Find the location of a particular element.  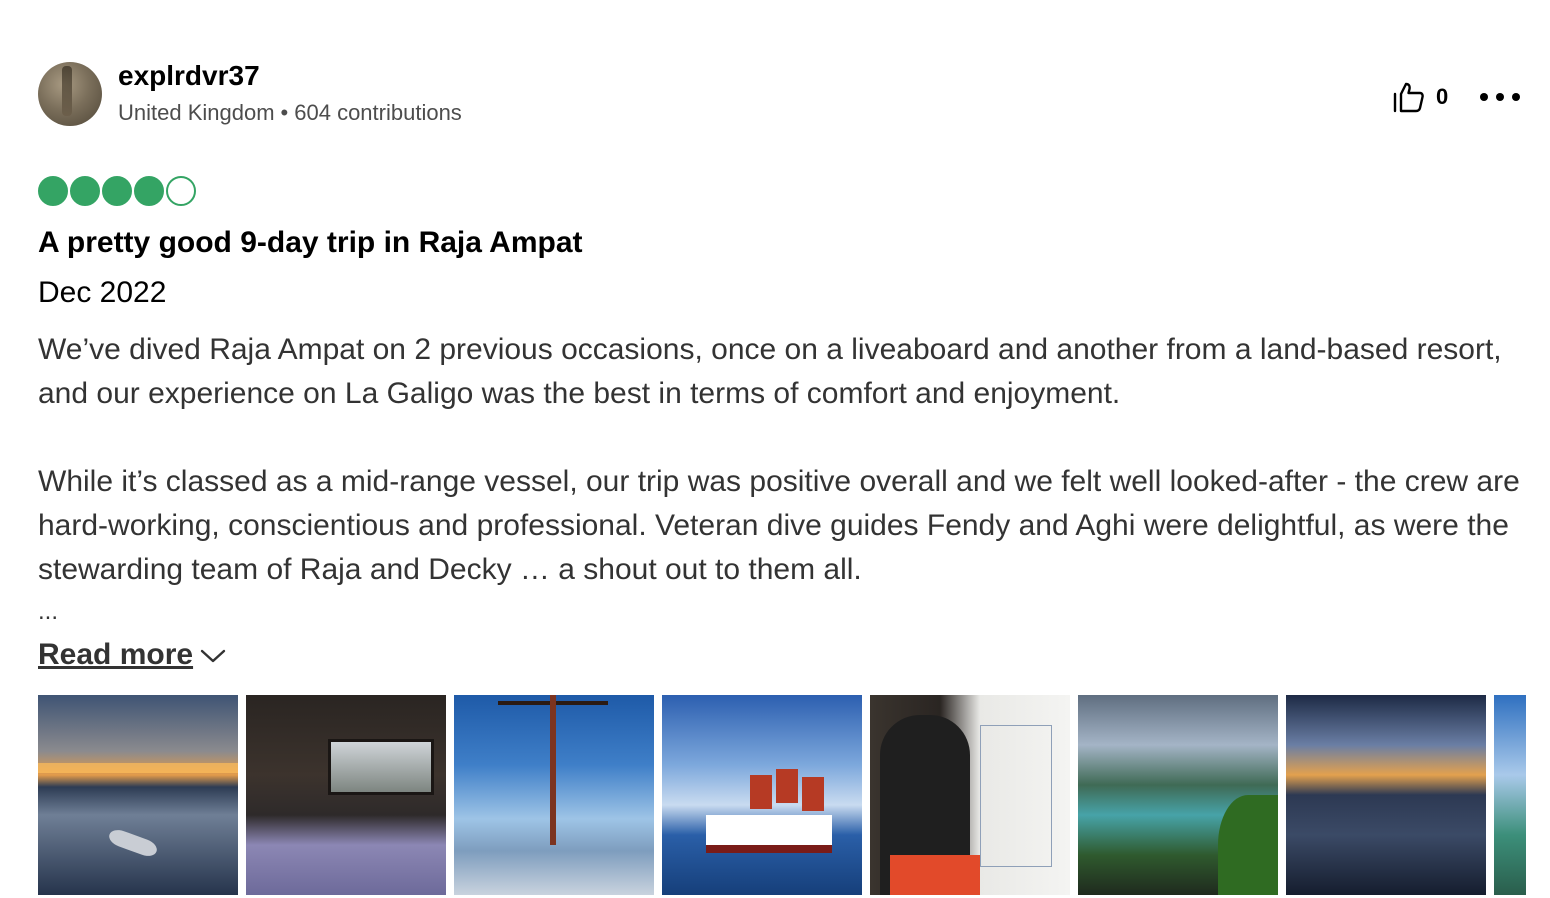

mast is located at coordinates (553, 770).